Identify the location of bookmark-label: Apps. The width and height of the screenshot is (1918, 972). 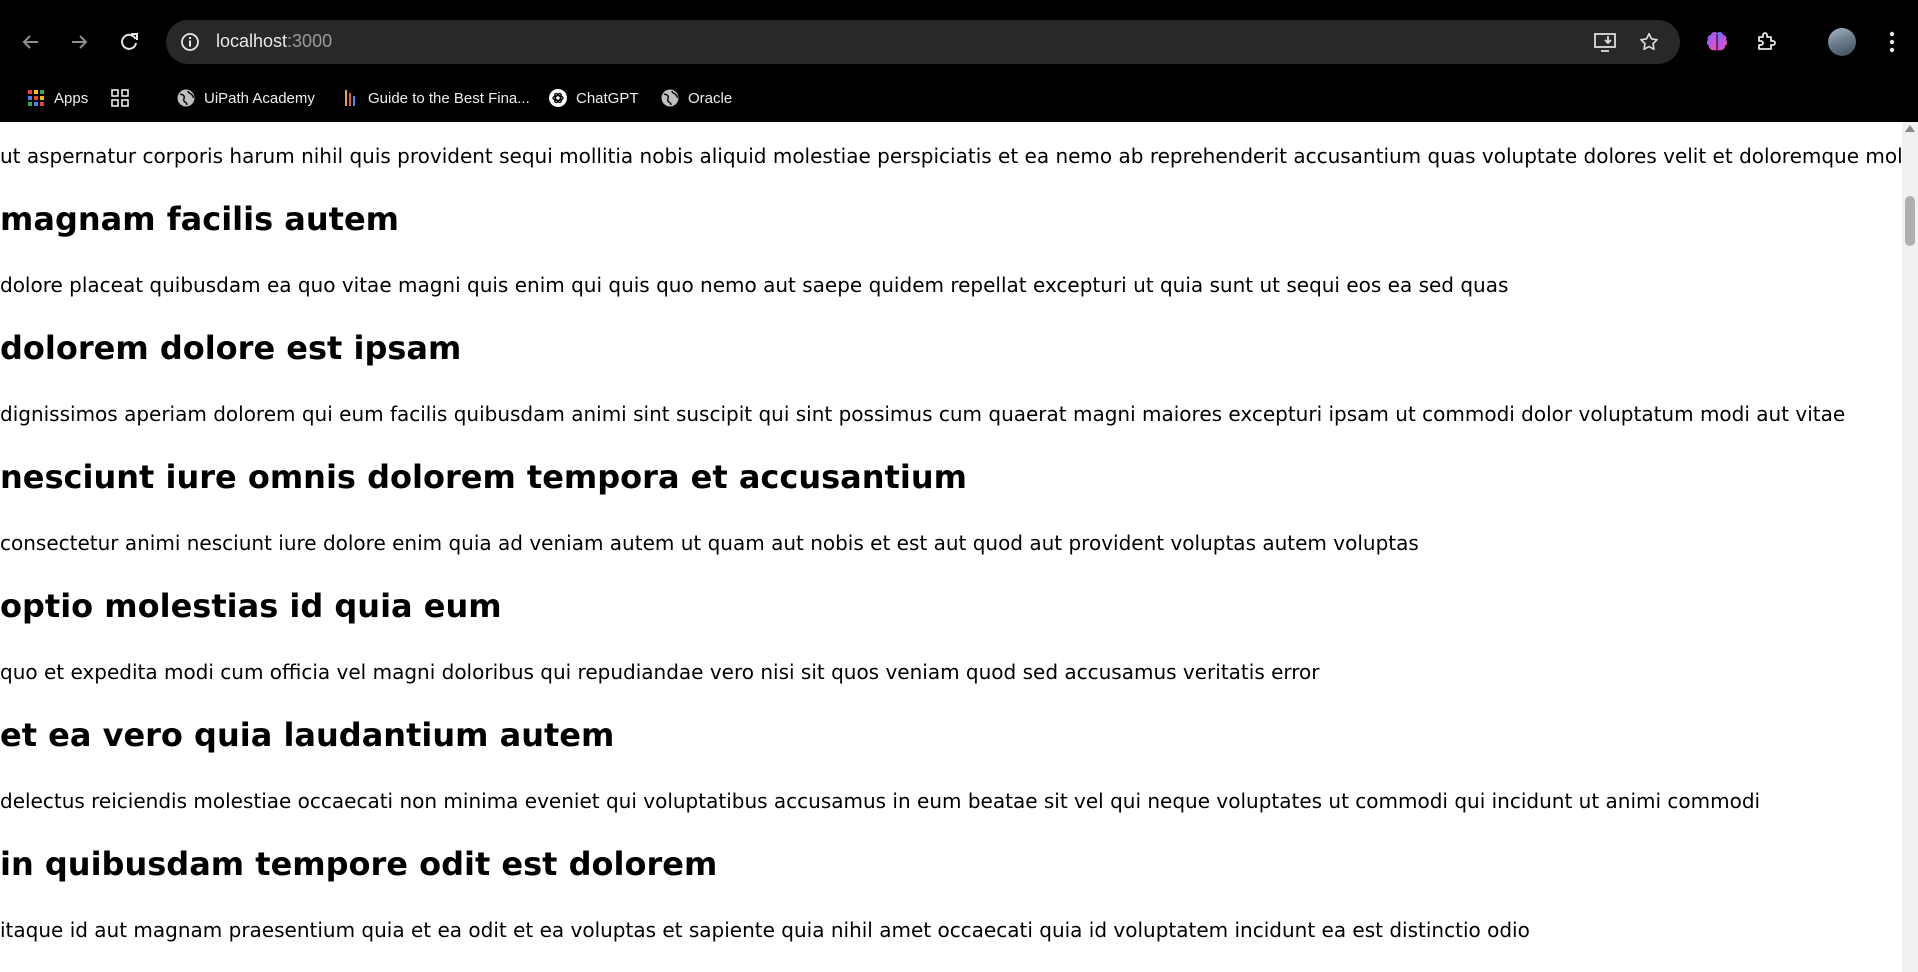
(71, 98).